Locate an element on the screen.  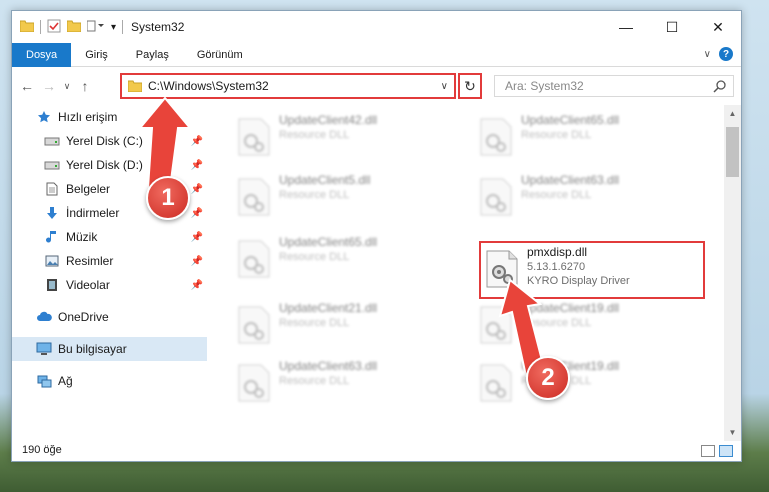
new-folder-icon is located at coordinates (74, 27).